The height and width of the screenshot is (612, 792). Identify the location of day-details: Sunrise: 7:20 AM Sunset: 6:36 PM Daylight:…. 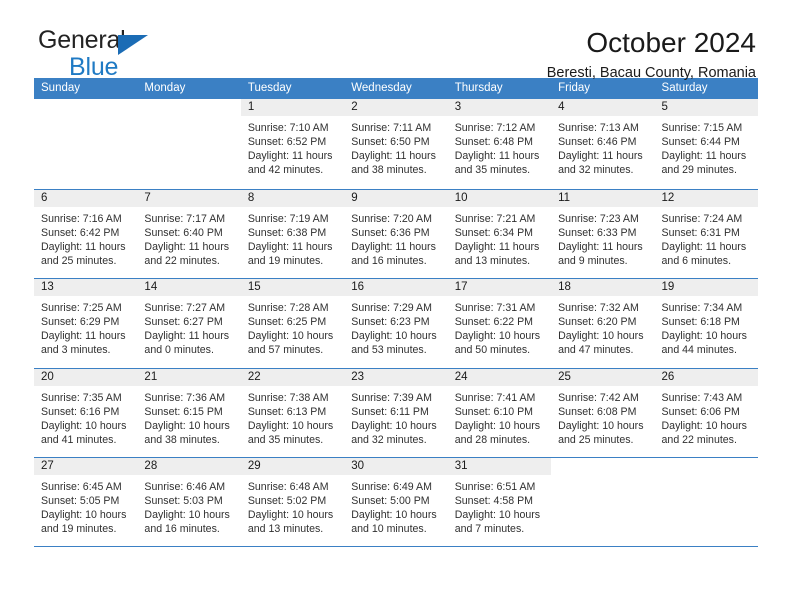
(395, 237).